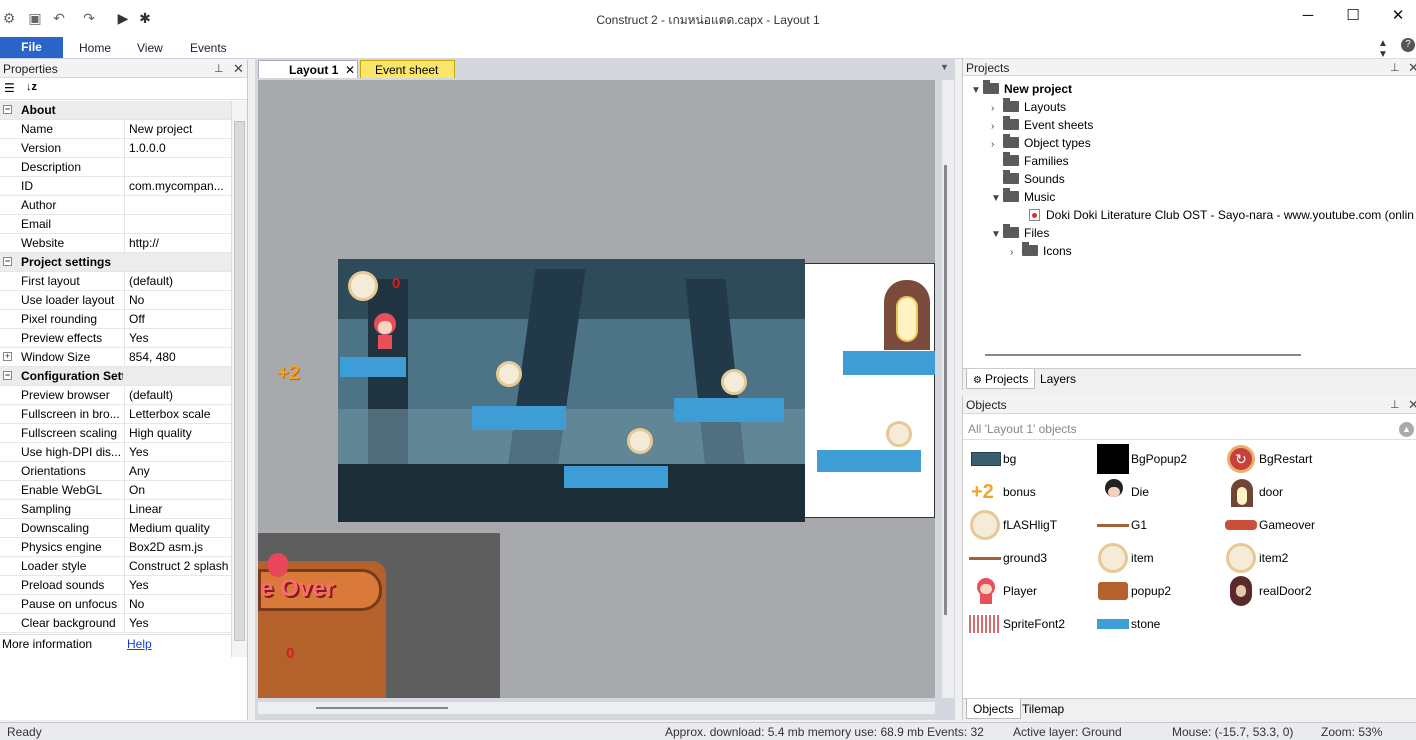 This screenshot has height=740, width=1416. What do you see at coordinates (7, 356) in the screenshot?
I see `expand-icon: +` at bounding box center [7, 356].